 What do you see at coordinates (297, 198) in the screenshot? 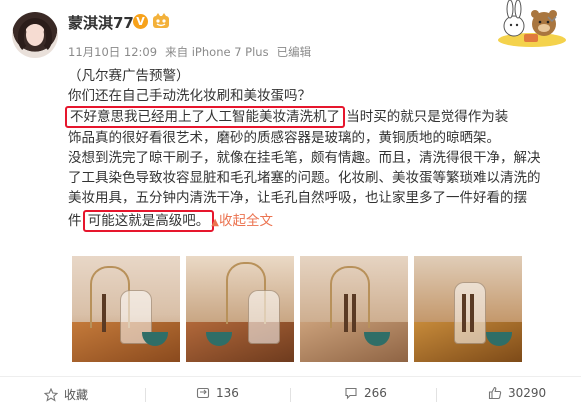
I see `post-line: 美妆用具，五分钟内清洗干净，让毛孔自然呼吸，也让家里多了一件好看的摆` at bounding box center [297, 198].